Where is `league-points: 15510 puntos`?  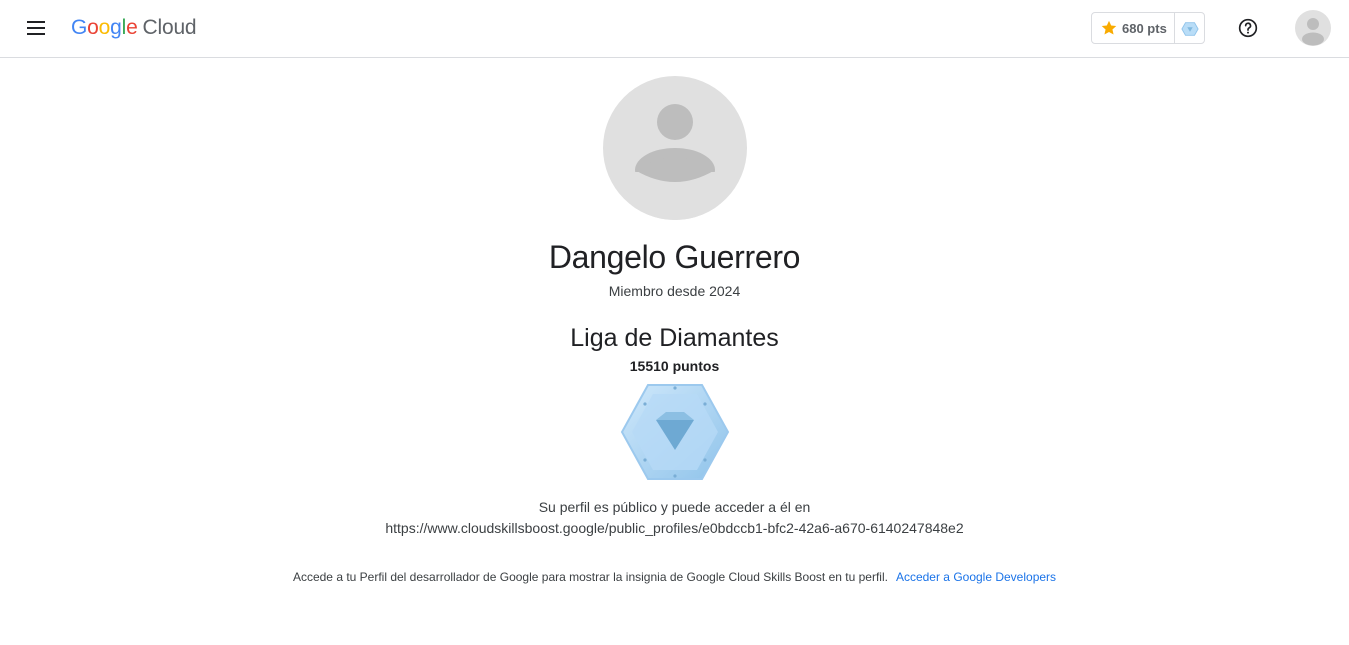 league-points: 15510 puntos is located at coordinates (674, 366).